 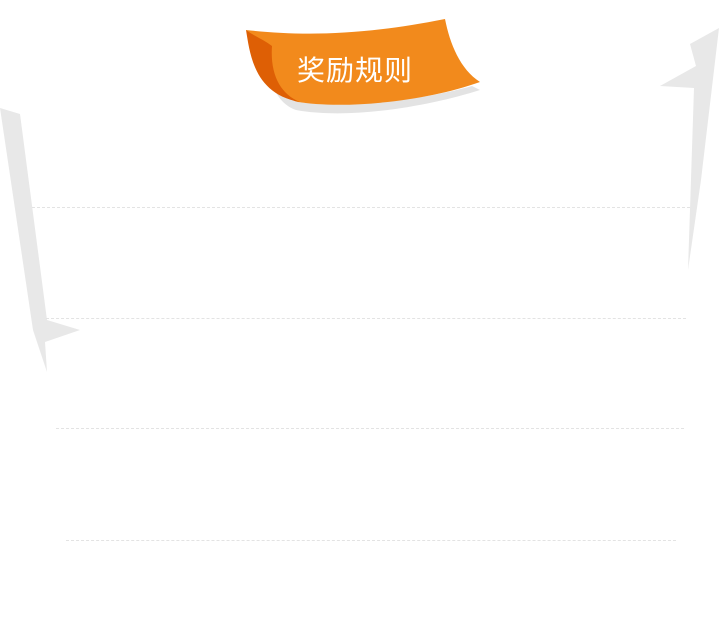 I want to click on left-paper-curl, so click(x=40, y=240).